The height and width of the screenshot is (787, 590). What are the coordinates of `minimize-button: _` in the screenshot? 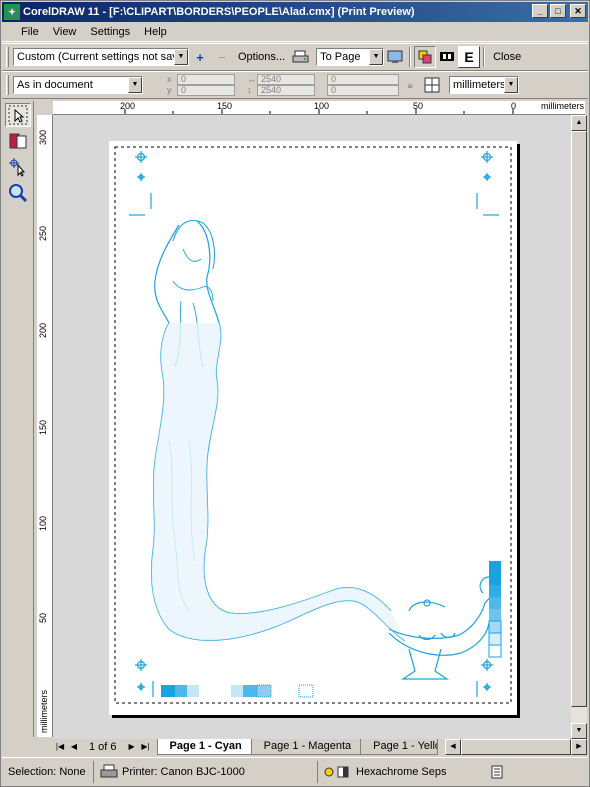 It's located at (540, 11).